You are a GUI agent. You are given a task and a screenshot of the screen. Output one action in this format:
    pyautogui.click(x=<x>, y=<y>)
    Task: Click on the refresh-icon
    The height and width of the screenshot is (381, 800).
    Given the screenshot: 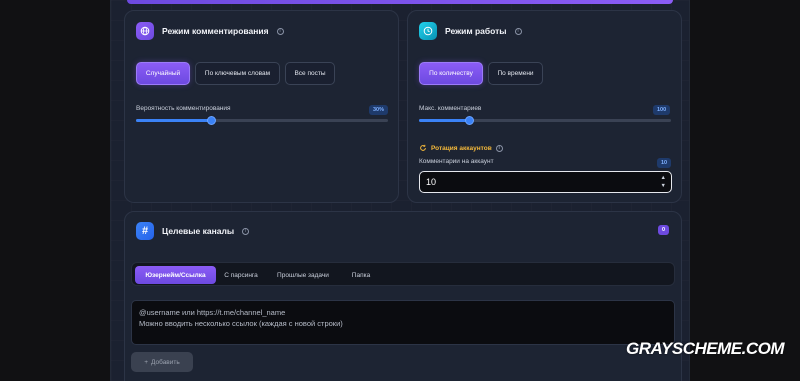 What is the action you would take?
    pyautogui.click(x=423, y=147)
    